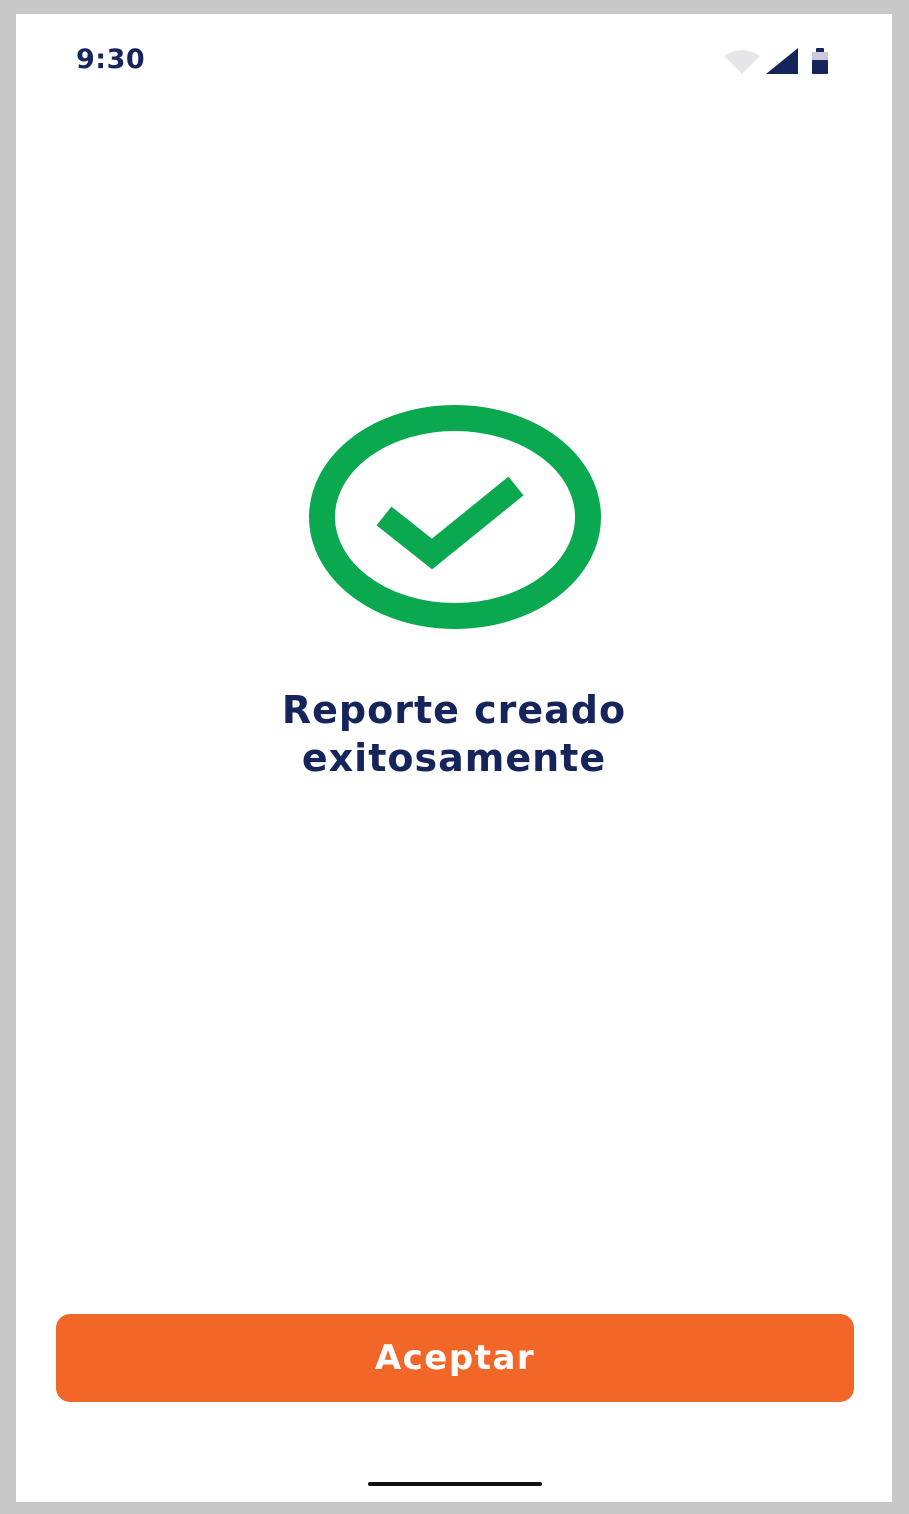  I want to click on accept-button: Aceptar, so click(455, 1358).